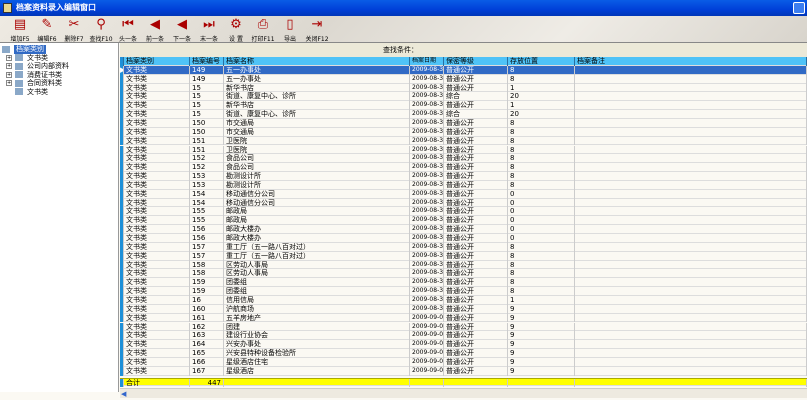 The width and height of the screenshot is (807, 400). What do you see at coordinates (125, 394) in the screenshot?
I see `scroll-left-icon: ◀` at bounding box center [125, 394].